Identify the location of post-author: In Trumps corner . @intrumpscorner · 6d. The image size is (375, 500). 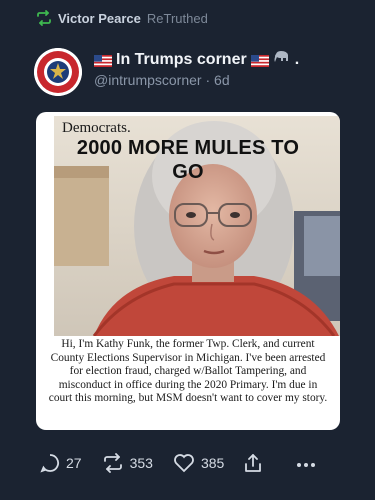
(196, 69).